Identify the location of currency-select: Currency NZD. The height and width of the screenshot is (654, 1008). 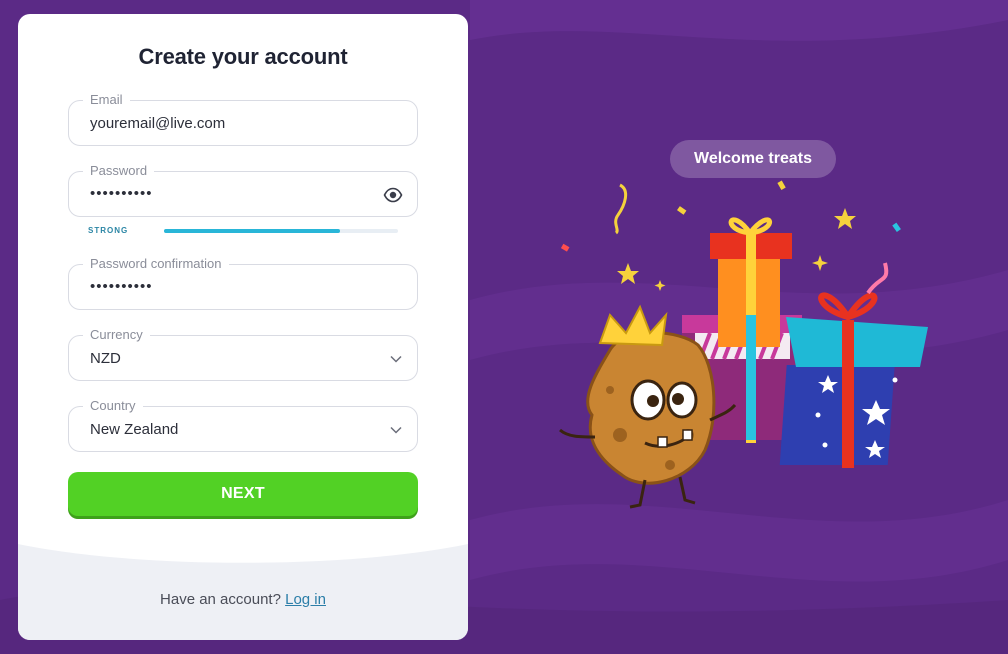
(243, 354).